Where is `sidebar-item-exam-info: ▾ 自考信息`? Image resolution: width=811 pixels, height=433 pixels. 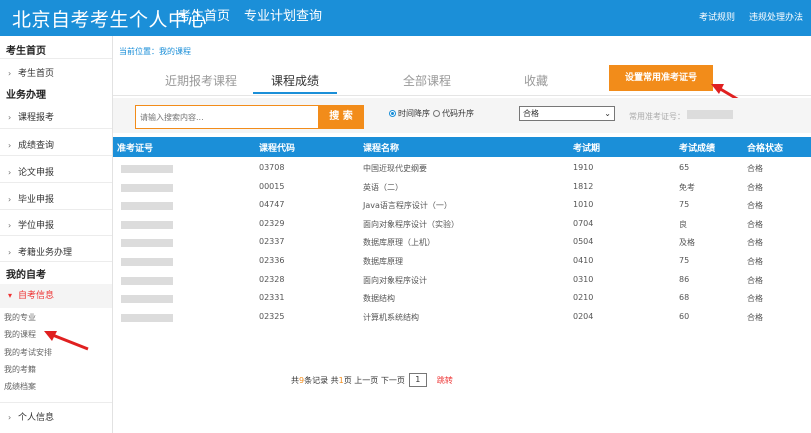
sidebar-item-exam-info: ▾ 自考信息 is located at coordinates (56, 296).